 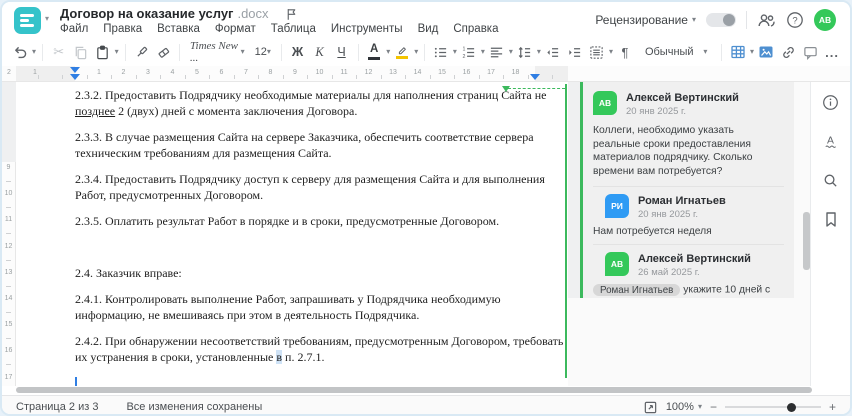 I want to click on highlight-color-button, so click(x=402, y=52).